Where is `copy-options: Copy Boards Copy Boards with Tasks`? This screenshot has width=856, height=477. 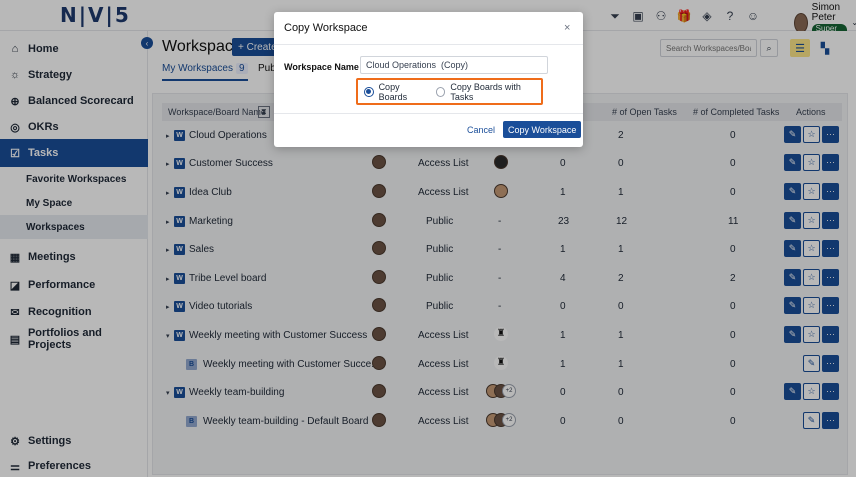 copy-options: Copy Boards Copy Boards with Tasks is located at coordinates (449, 91).